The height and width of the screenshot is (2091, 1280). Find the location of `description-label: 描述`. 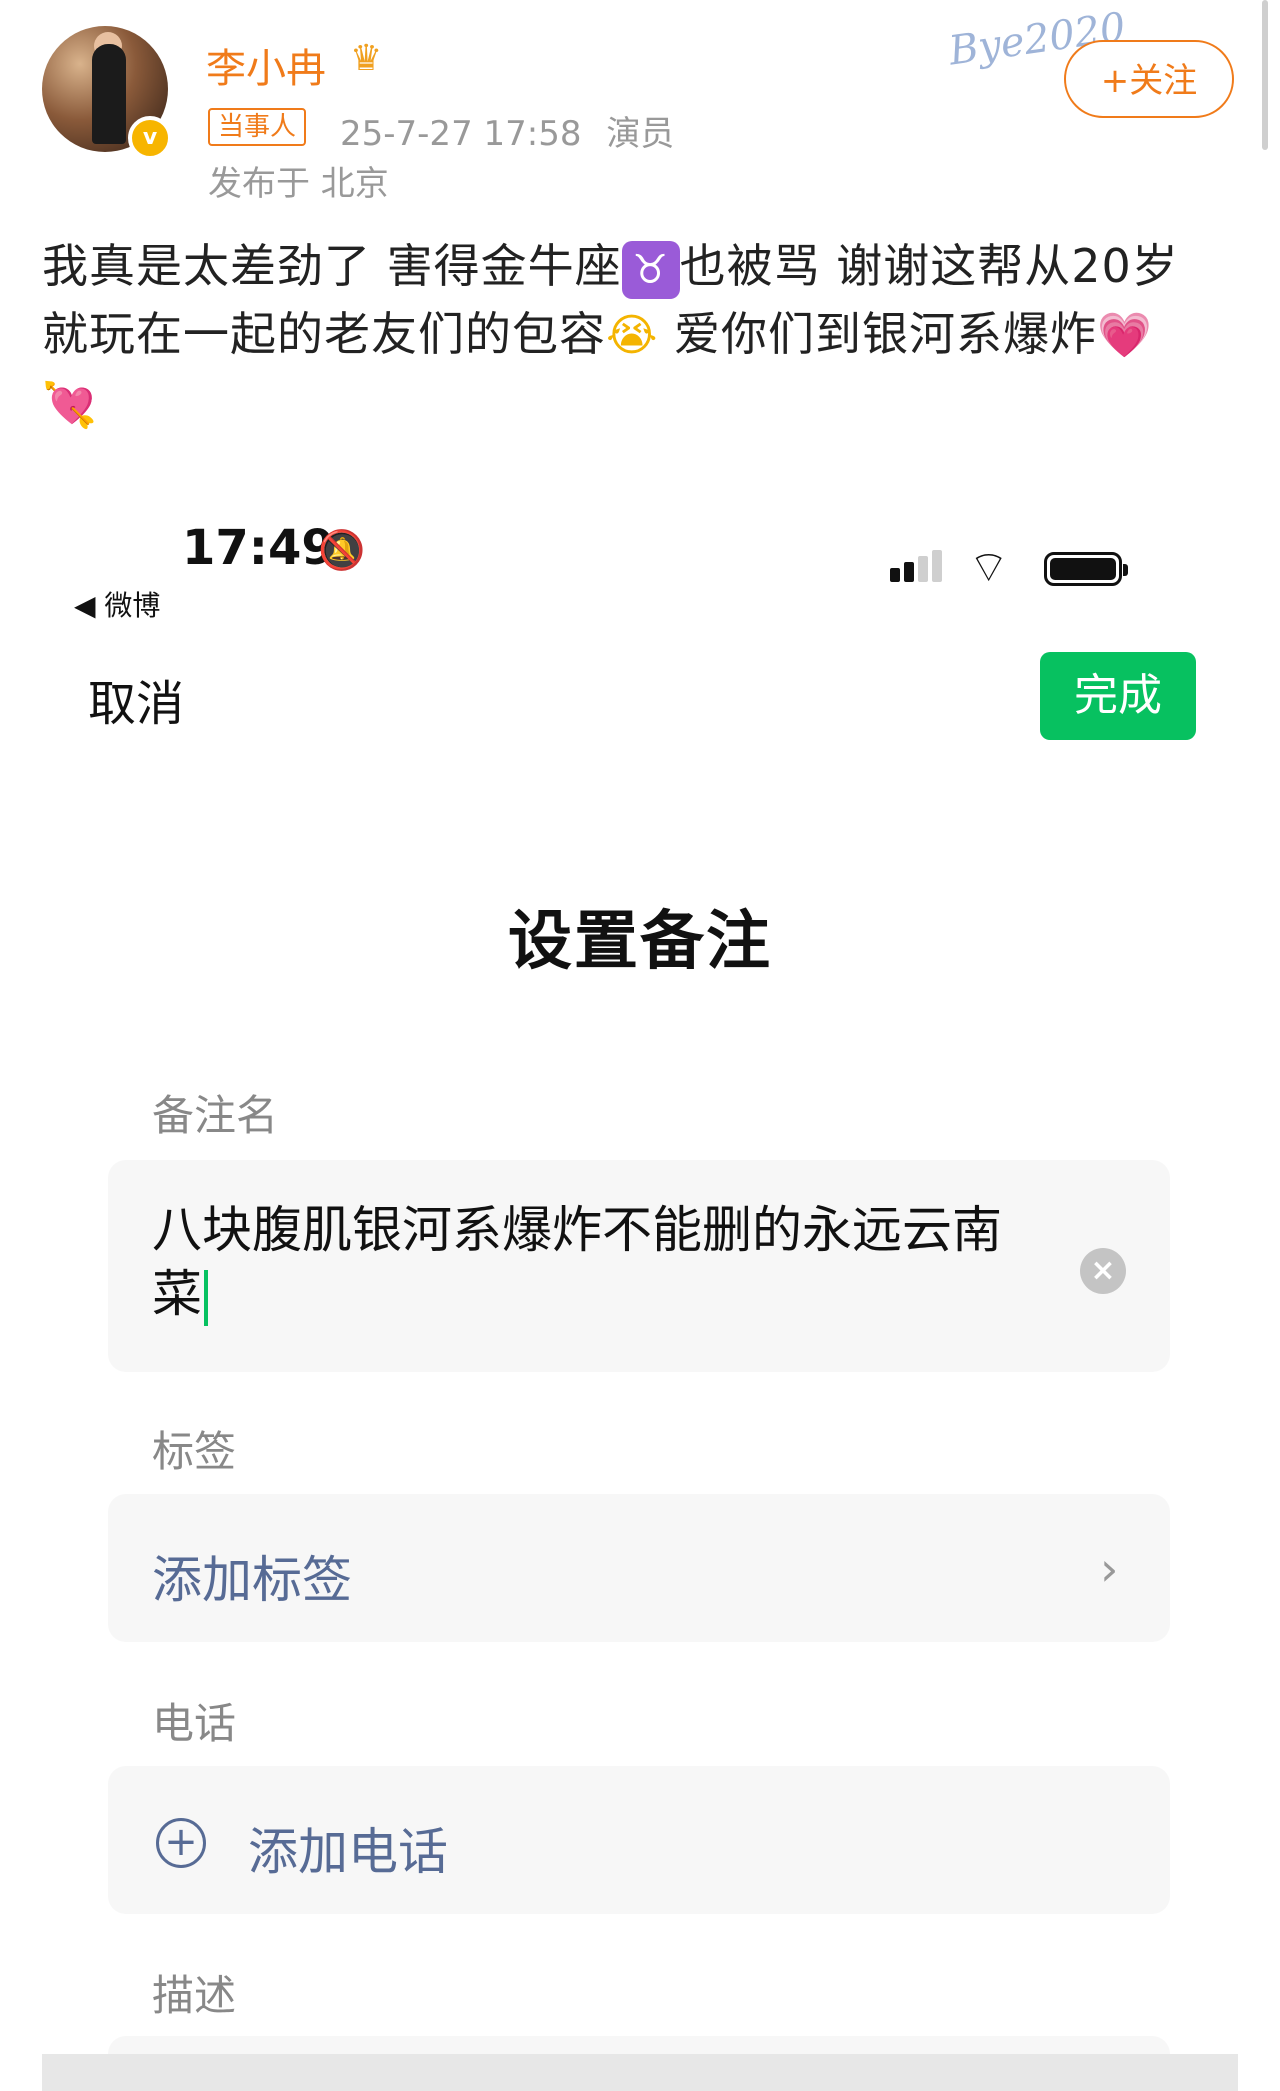

description-label: 描述 is located at coordinates (194, 1995).